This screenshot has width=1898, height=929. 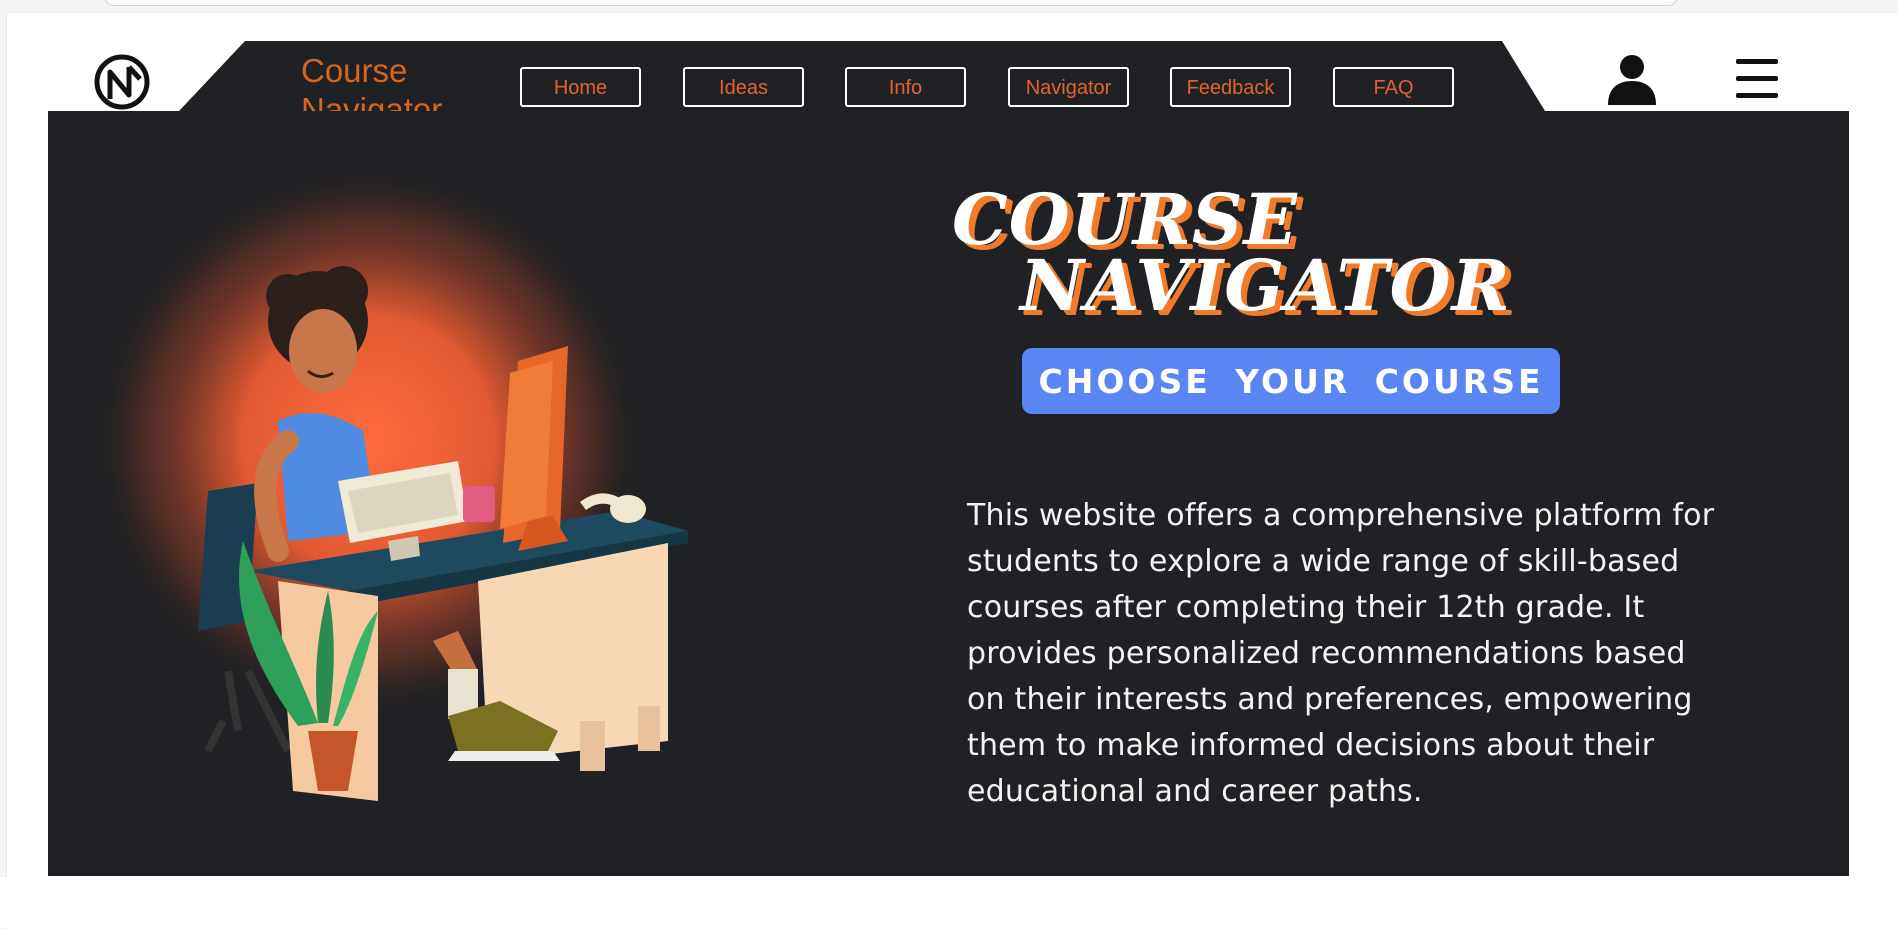 I want to click on nav-feedback-button: Feedback, so click(x=1230, y=87).